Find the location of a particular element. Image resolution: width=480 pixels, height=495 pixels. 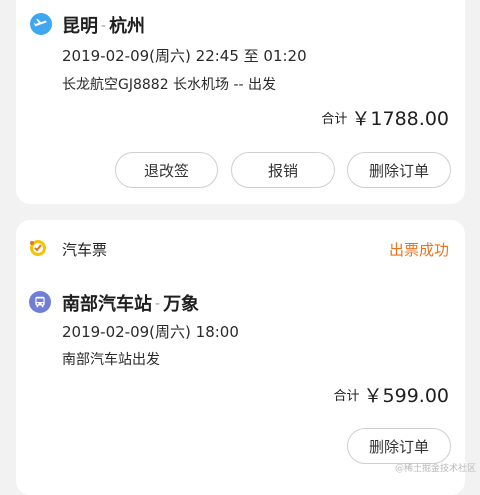

flight-destination: 杭州 is located at coordinates (127, 26).